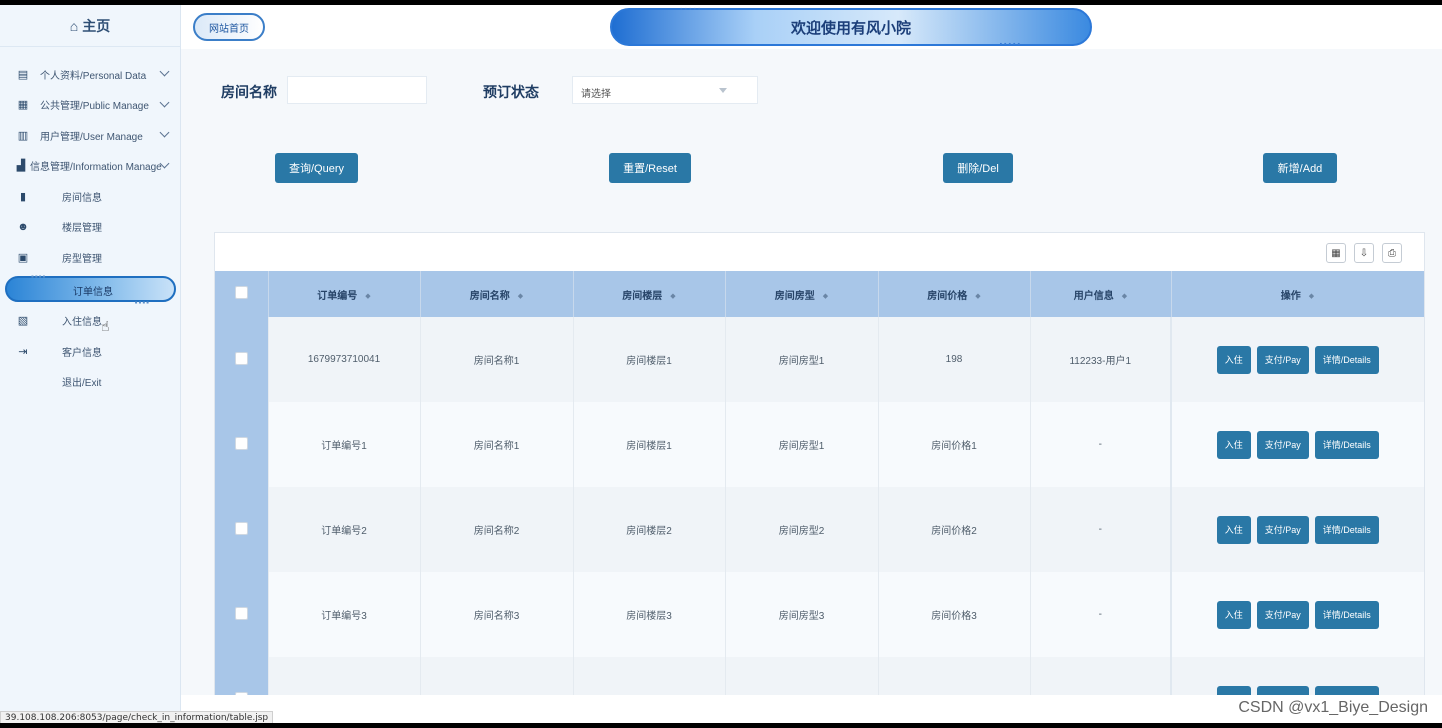 Image resolution: width=1442 pixels, height=728 pixels. Describe the element at coordinates (357, 90) in the screenshot. I see `room-name-input` at that location.